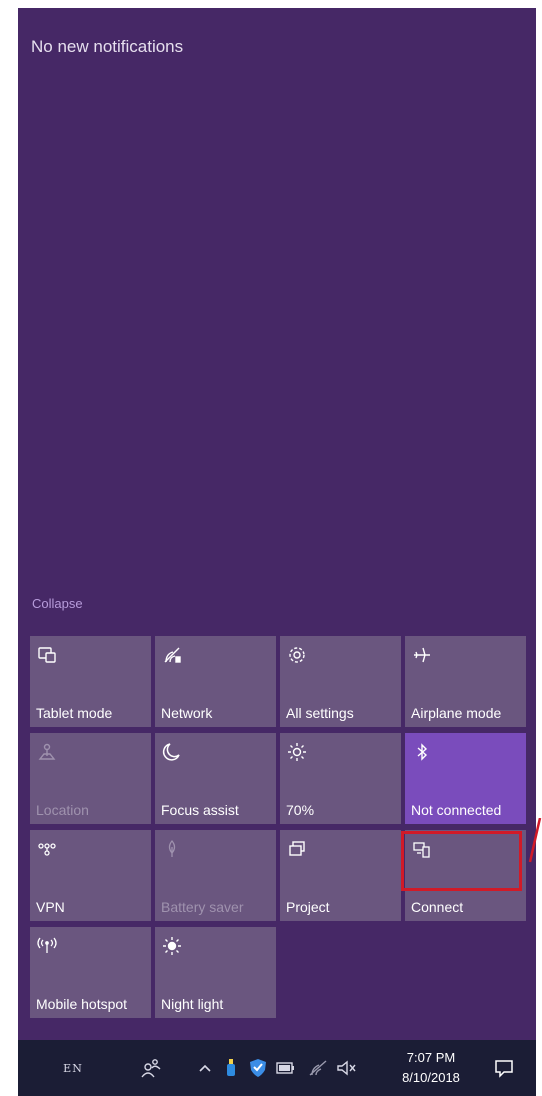 The width and height of the screenshot is (542, 1096). Describe the element at coordinates (456, 713) in the screenshot. I see `tile-label: Airplane mode` at that location.